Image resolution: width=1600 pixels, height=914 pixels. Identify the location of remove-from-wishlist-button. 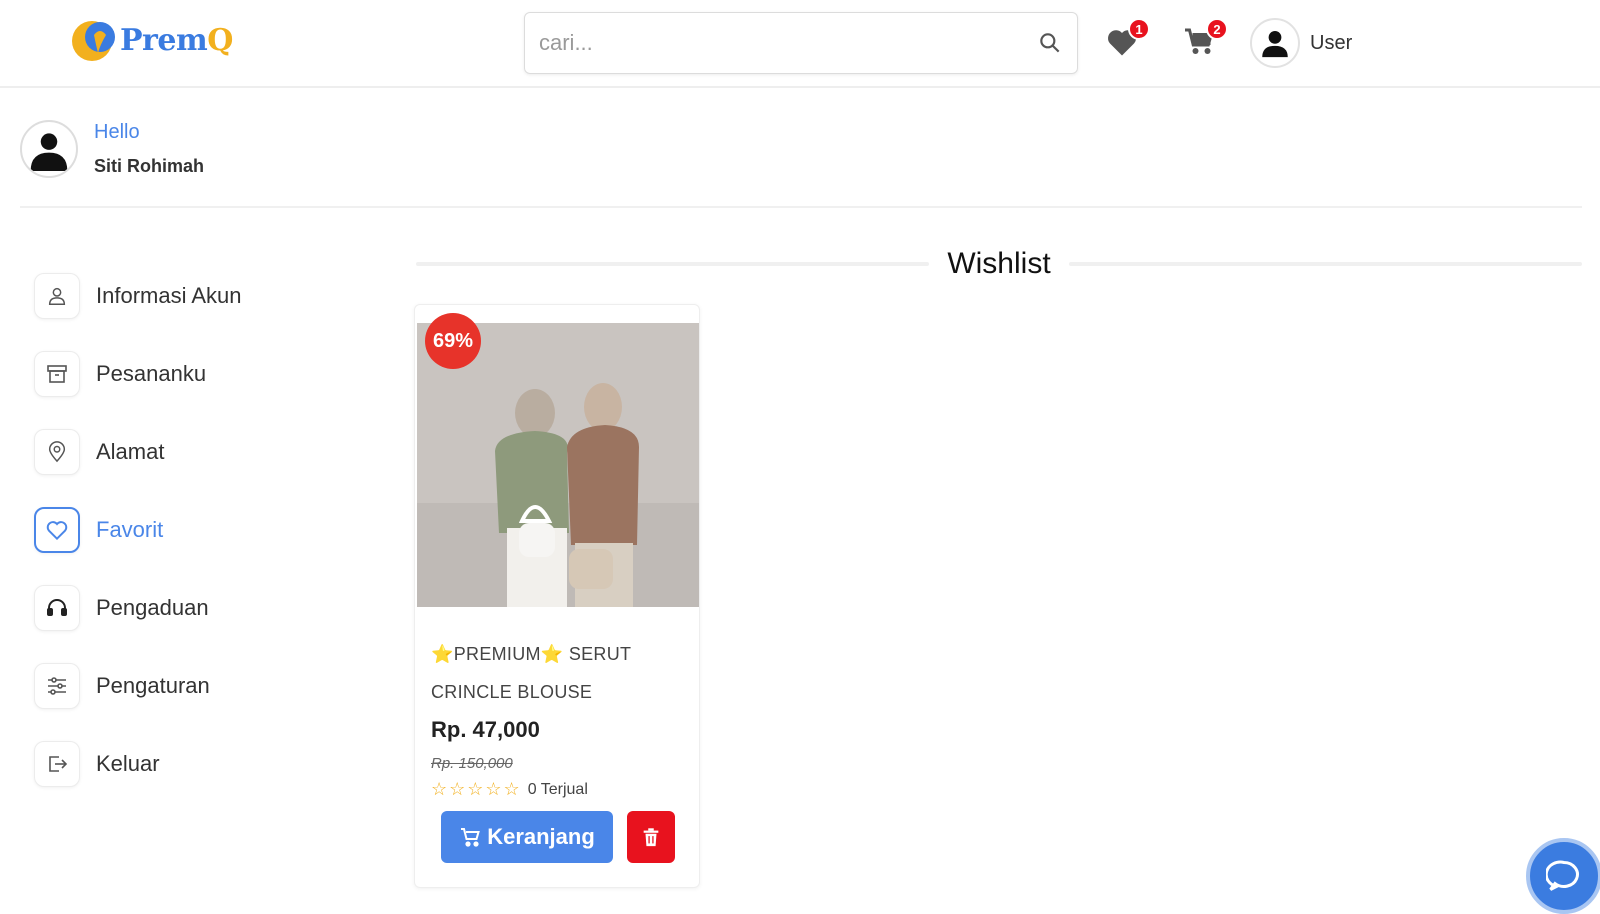
(651, 837).